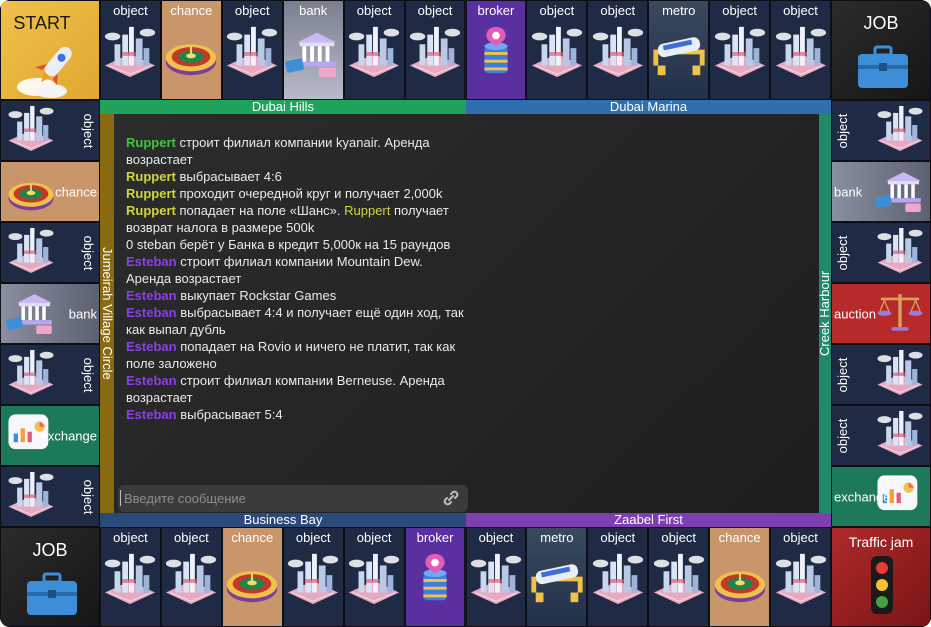 This screenshot has width=931, height=627. What do you see at coordinates (256, 295) in the screenshot?
I see `message-text: выкупает Rockstar Games` at bounding box center [256, 295].